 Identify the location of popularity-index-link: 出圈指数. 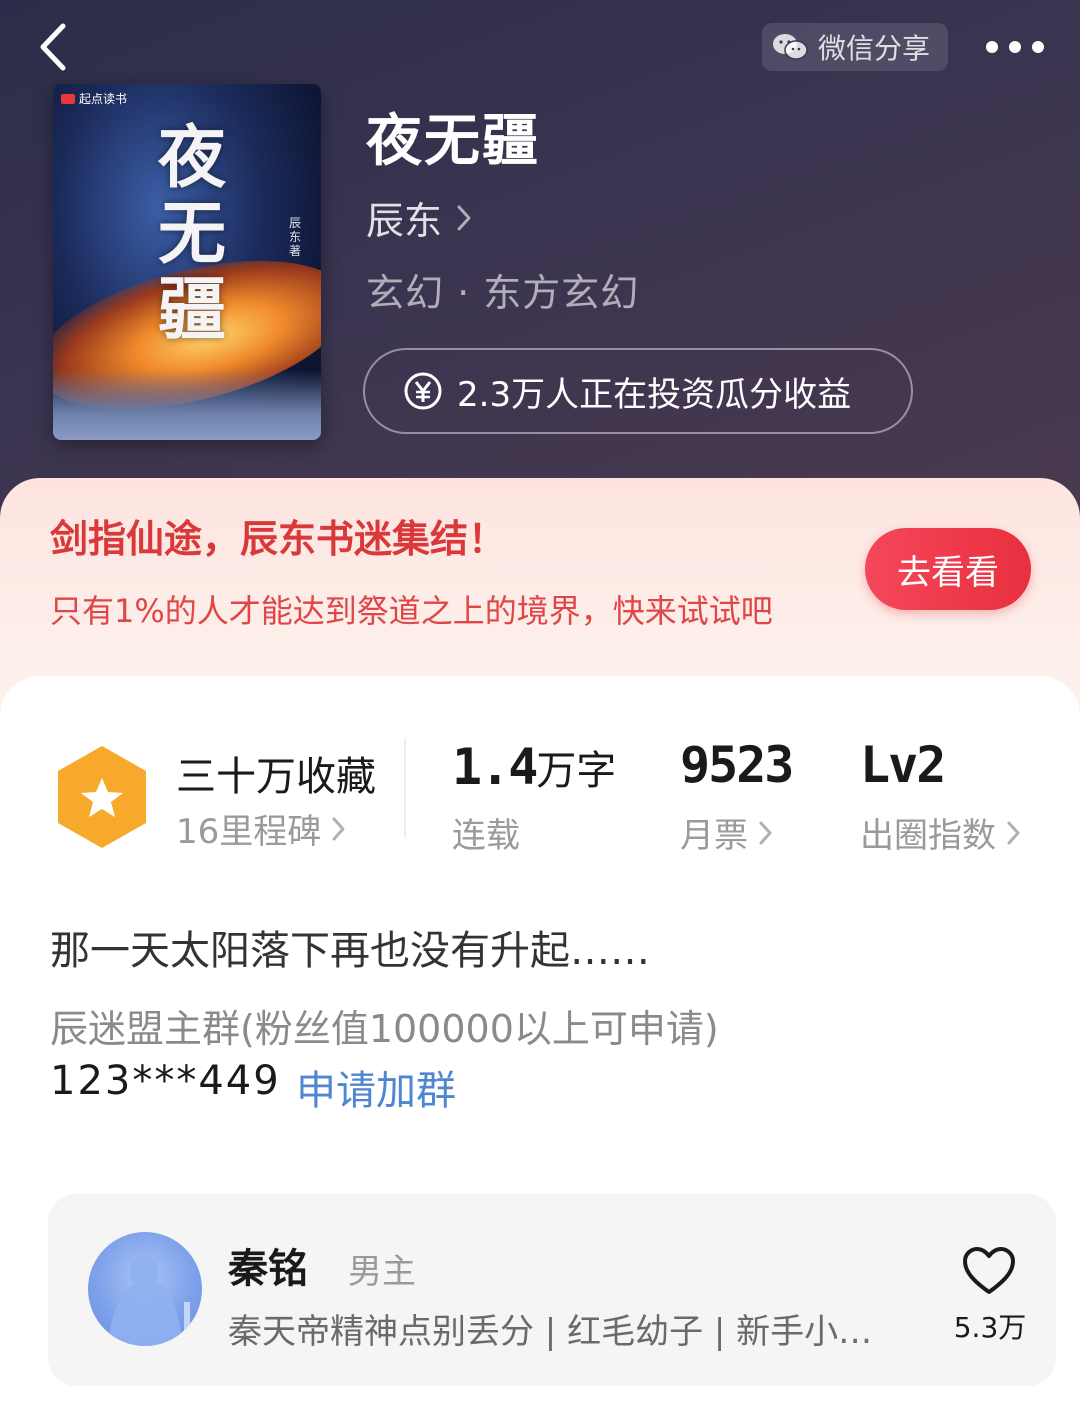
(941, 832).